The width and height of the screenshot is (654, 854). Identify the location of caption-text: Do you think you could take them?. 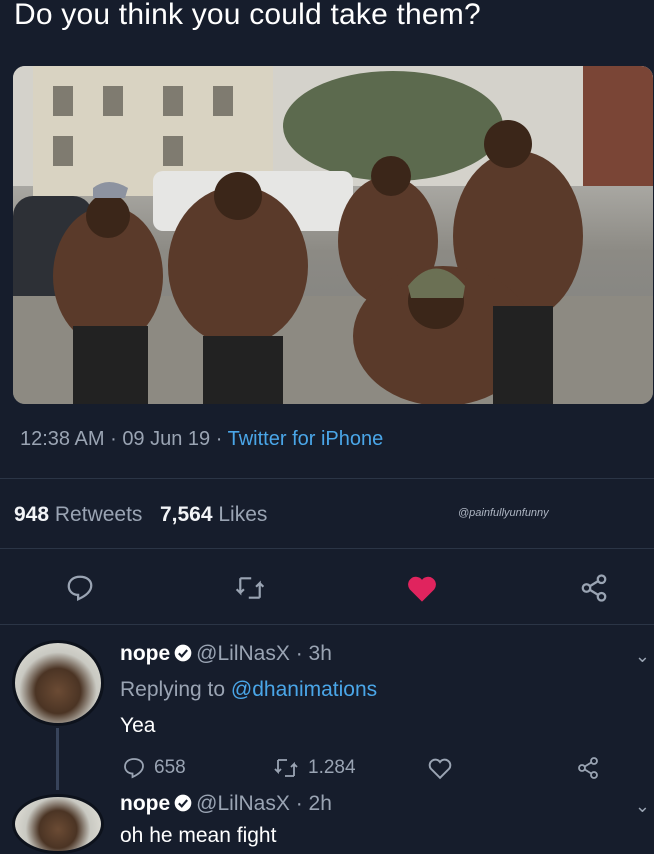
(247, 15).